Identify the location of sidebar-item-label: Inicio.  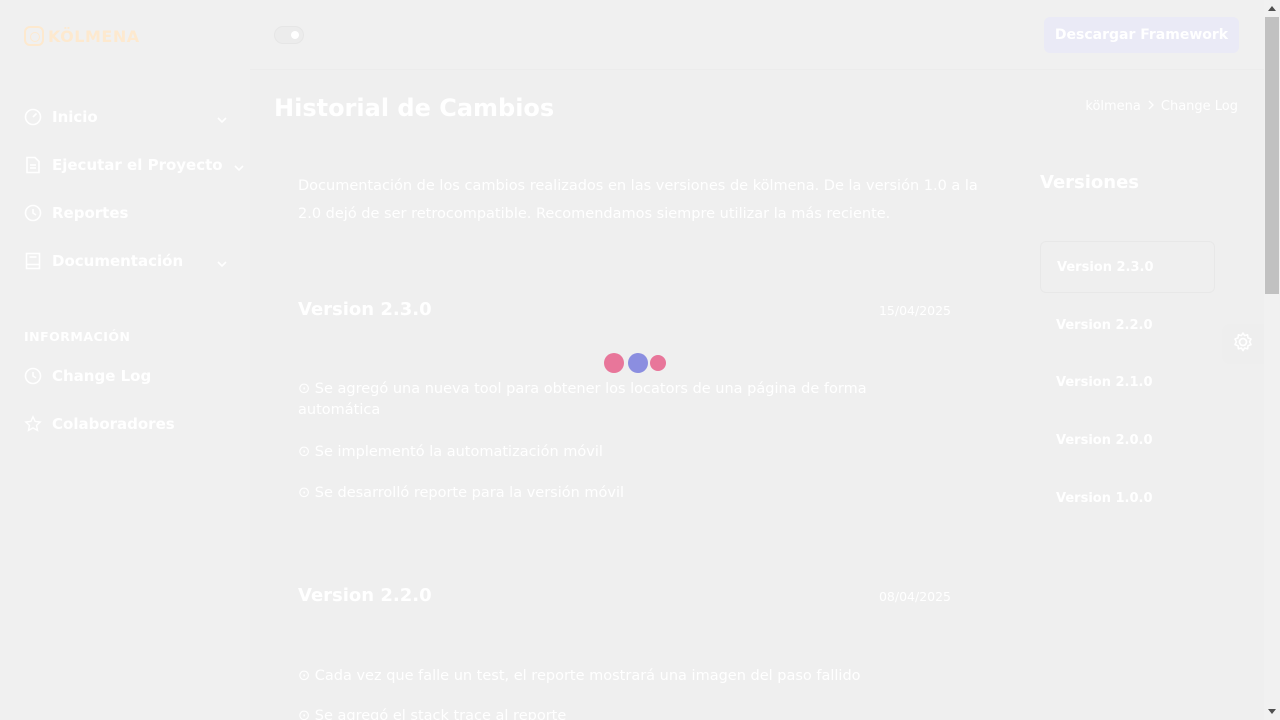
(75, 117).